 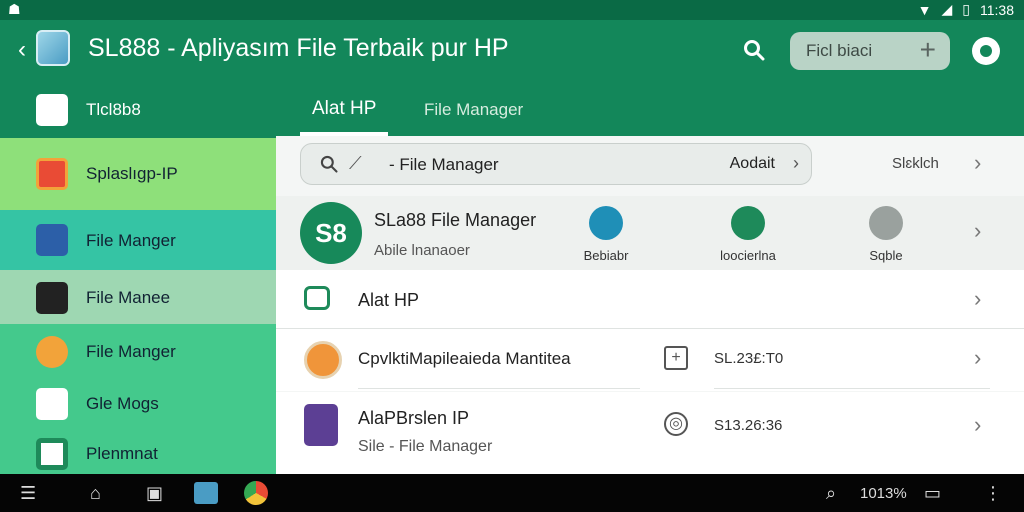 What do you see at coordinates (556, 164) in the screenshot?
I see `search-input: ⟋ - File Manager Aodait ›` at bounding box center [556, 164].